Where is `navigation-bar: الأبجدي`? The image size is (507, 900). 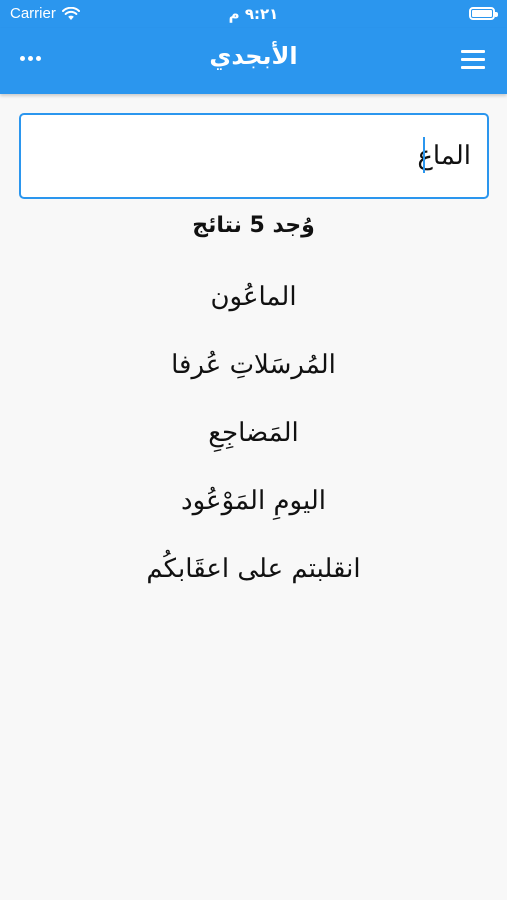 navigation-bar: الأبجدي is located at coordinates (253, 61).